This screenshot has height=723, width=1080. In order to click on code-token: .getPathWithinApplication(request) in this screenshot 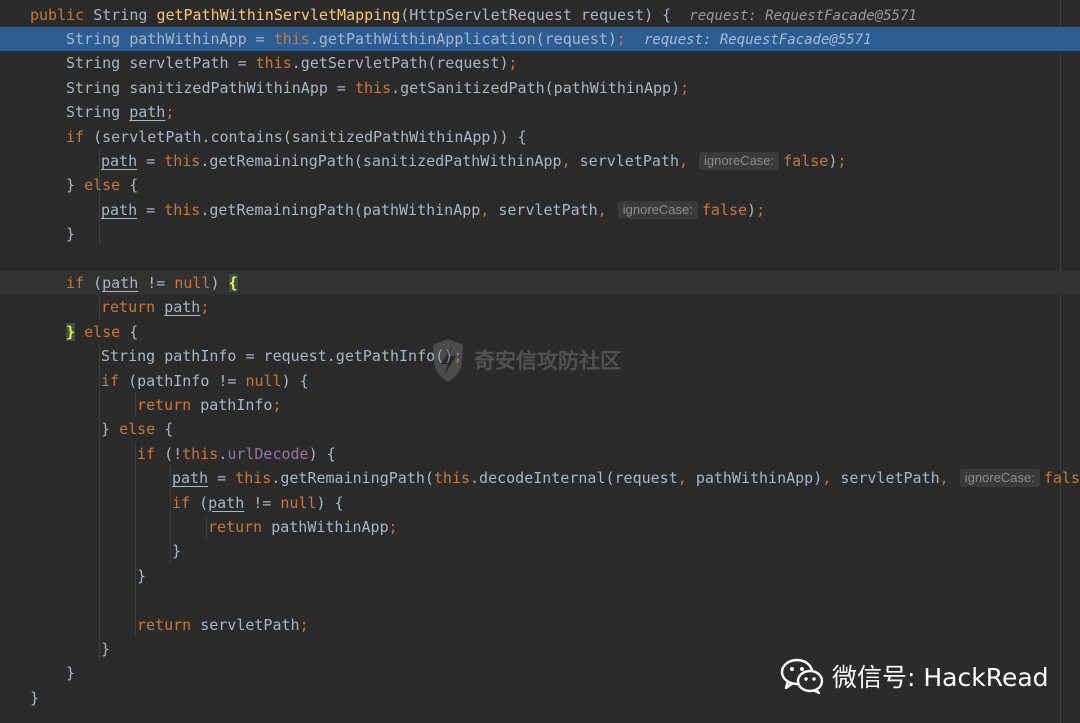, I will do `click(463, 38)`.